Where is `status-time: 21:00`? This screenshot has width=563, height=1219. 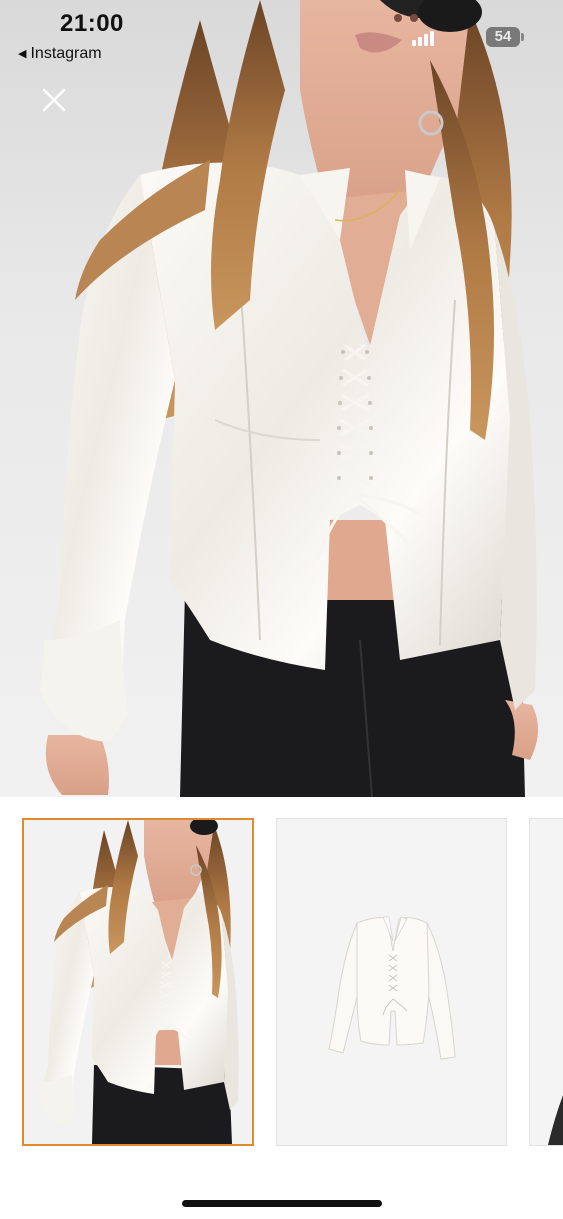
status-time: 21:00 is located at coordinates (92, 23).